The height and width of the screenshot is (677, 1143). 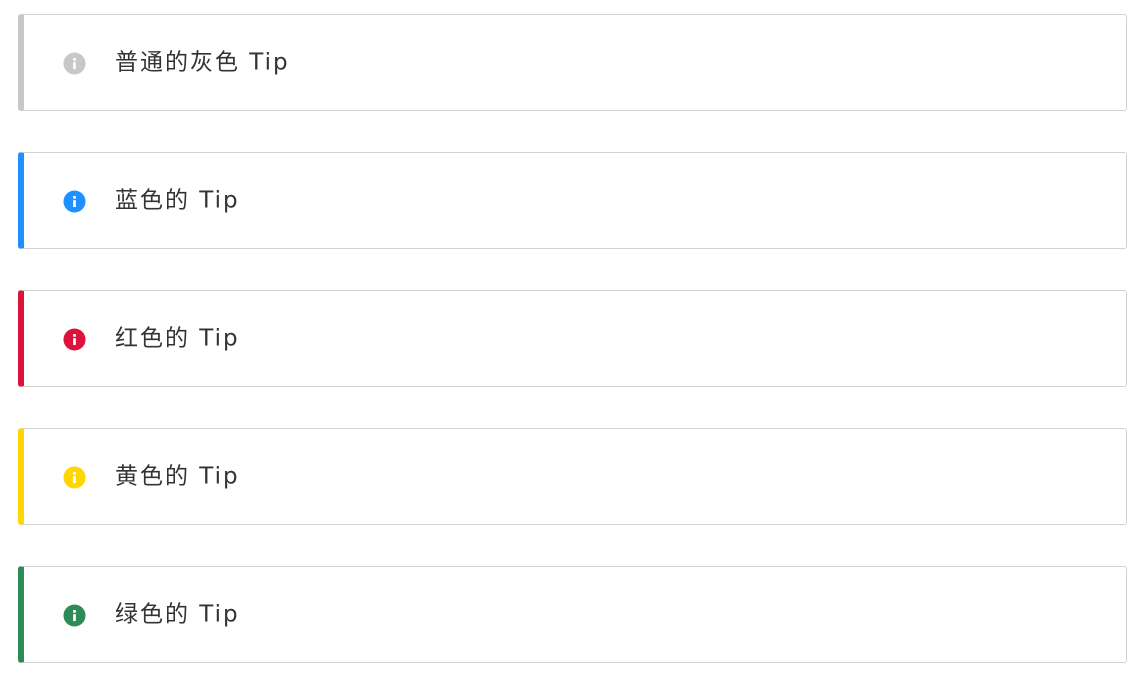 I want to click on tip-text: 黄色的 Tip, so click(x=177, y=476).